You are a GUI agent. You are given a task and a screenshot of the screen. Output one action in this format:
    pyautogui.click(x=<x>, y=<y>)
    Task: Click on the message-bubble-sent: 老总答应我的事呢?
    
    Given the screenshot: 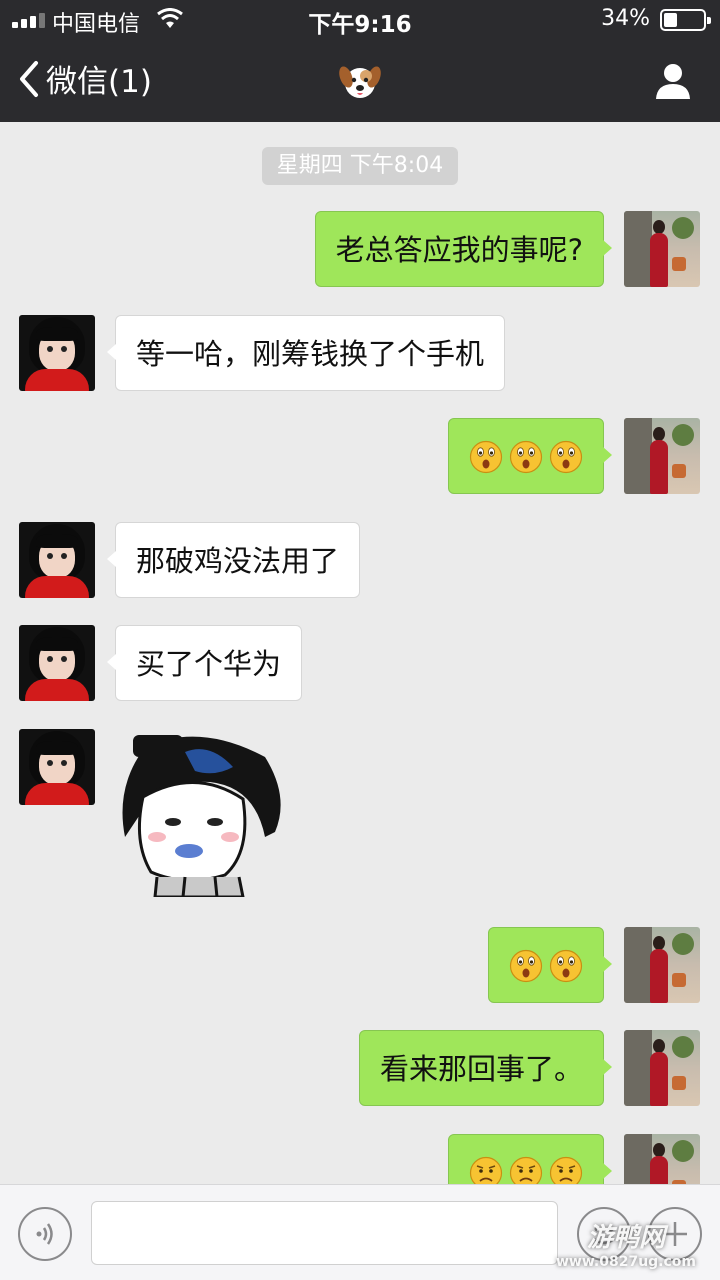 What is the action you would take?
    pyautogui.click(x=463, y=249)
    